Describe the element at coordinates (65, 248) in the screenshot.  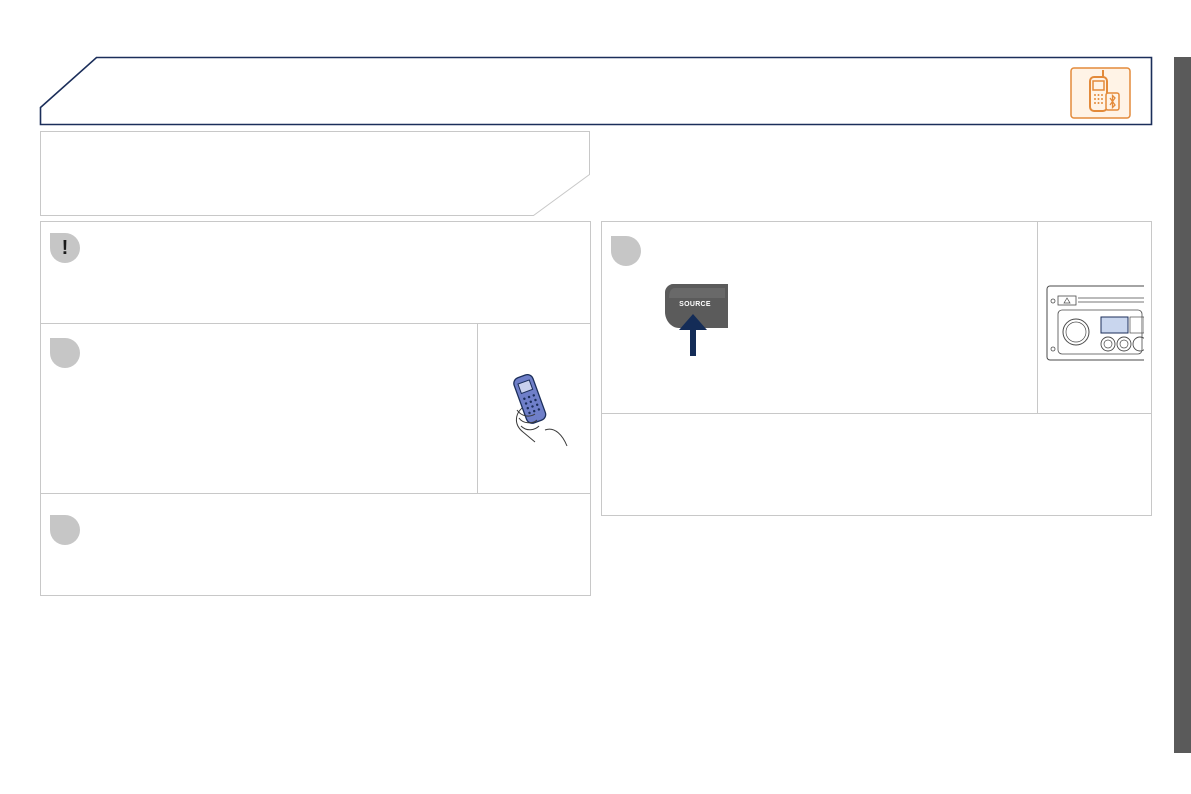
I see `exclamation-icon: !` at that location.